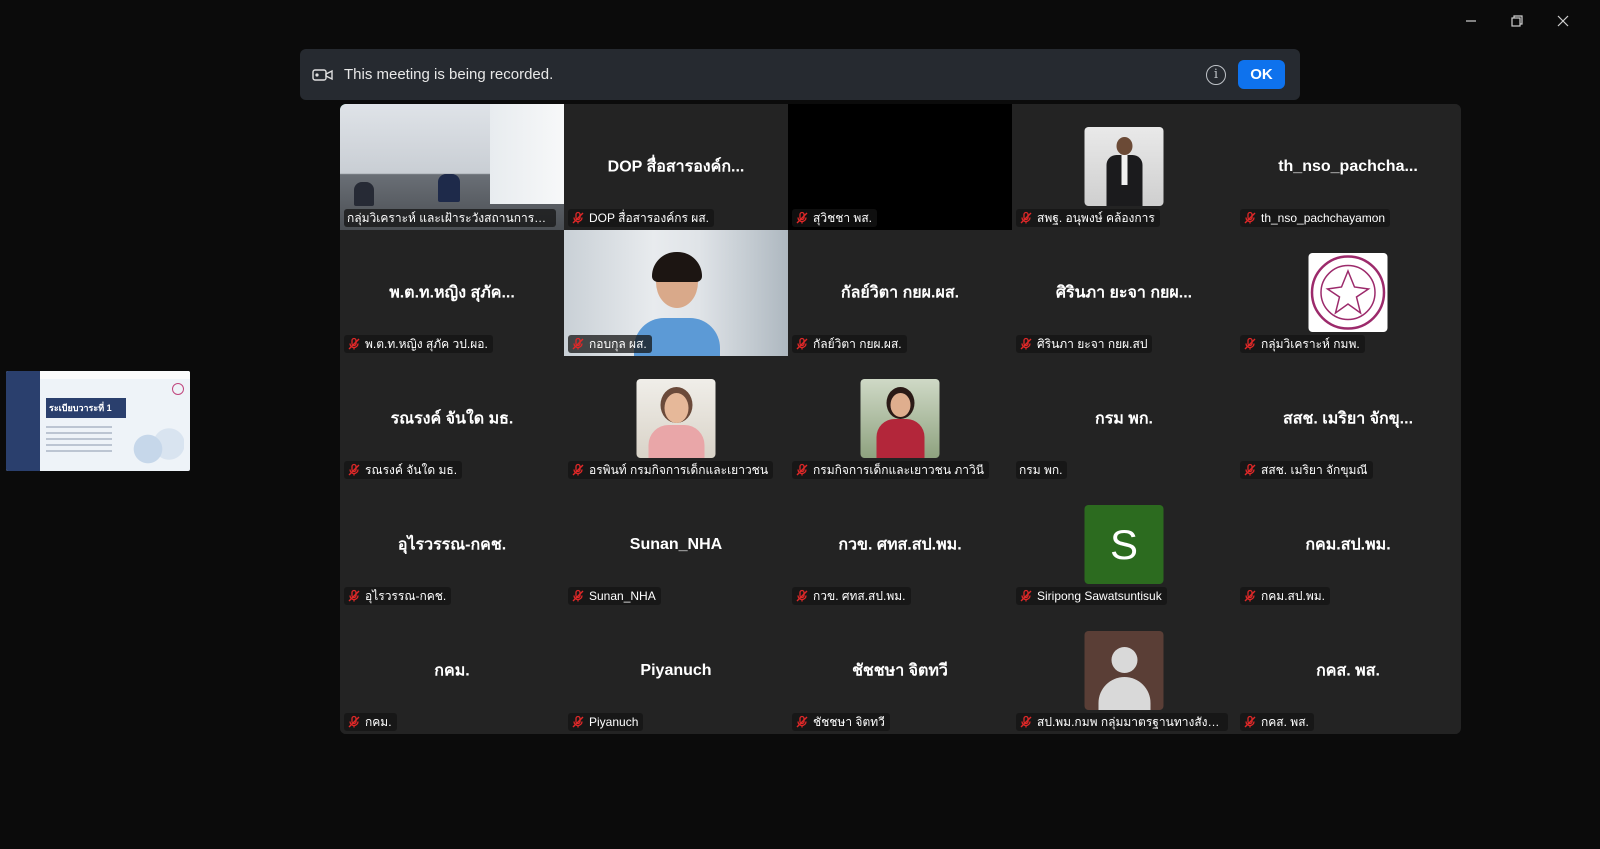 This screenshot has width=1600, height=849. Describe the element at coordinates (679, 469) in the screenshot. I see `participant-name: อรพินท์ กรมกิจการเด็กและเยาวชน` at that location.